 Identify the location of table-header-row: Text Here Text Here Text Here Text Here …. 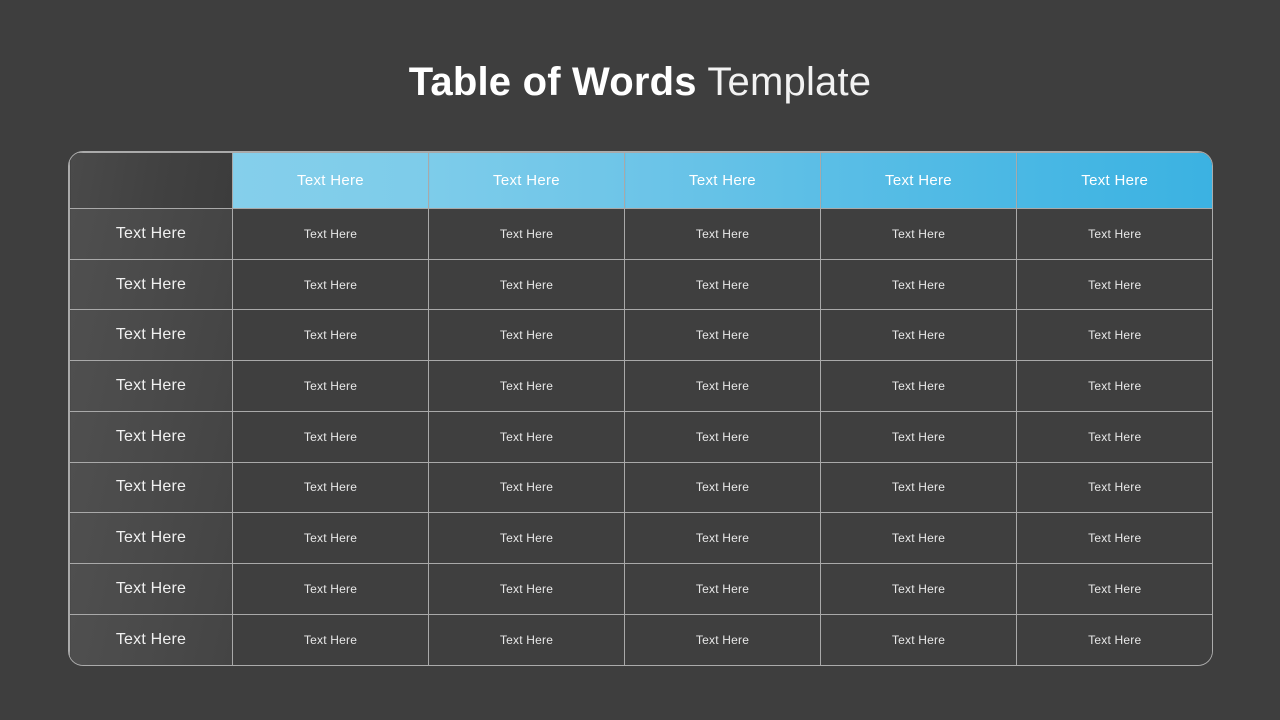
(640, 180).